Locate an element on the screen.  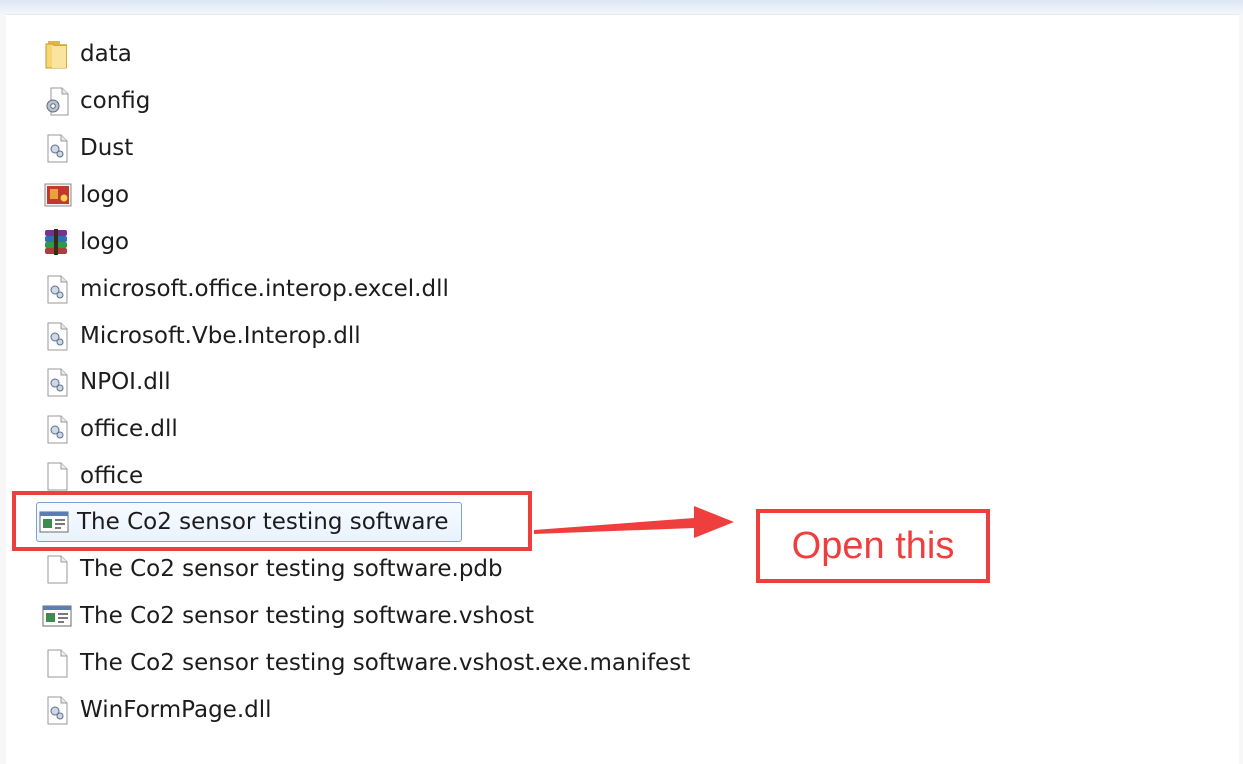
file-name: The Co2 sensor testing software.vshost is located at coordinates (307, 615).